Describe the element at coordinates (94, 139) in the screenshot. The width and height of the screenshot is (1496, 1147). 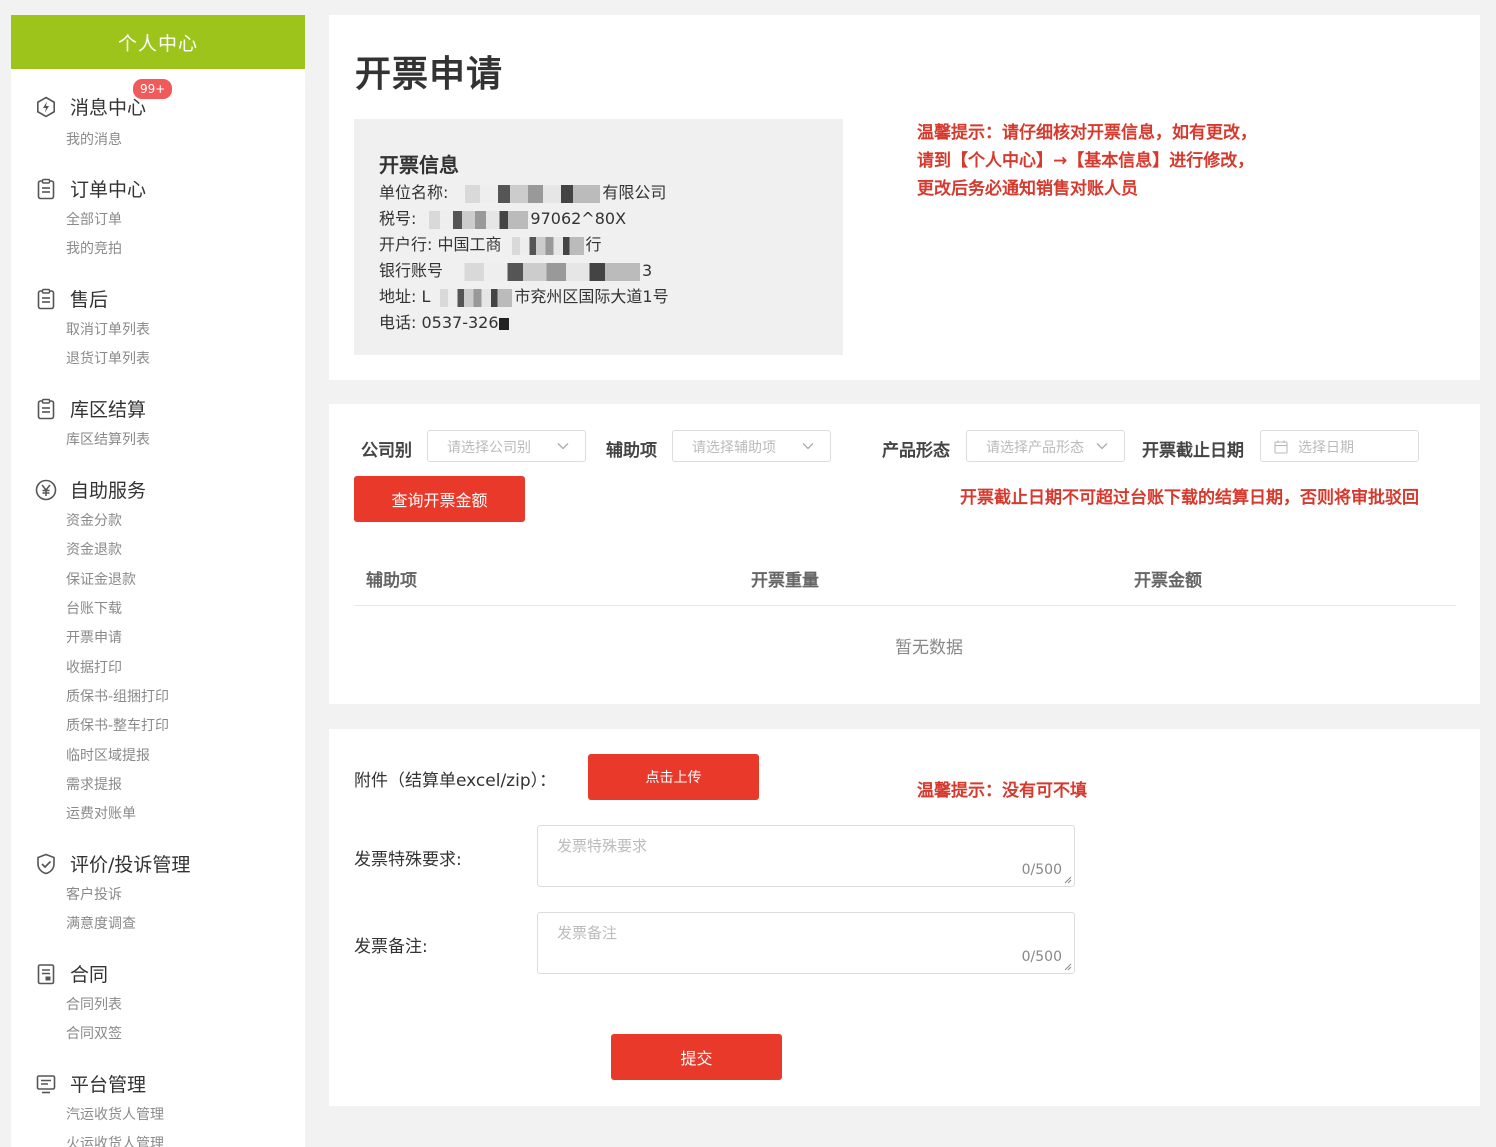
I see `sidebar-item-my-messages: 我的消息` at that location.